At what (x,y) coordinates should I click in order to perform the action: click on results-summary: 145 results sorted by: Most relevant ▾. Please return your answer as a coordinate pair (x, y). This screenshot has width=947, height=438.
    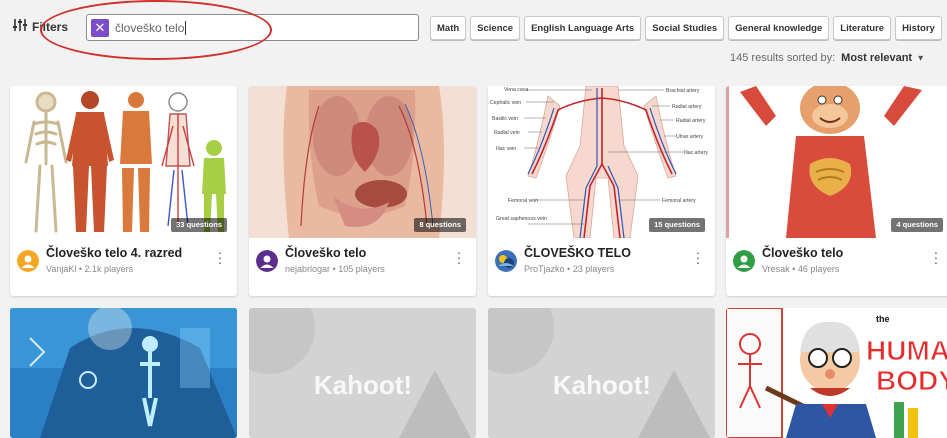
    Looking at the image, I should click on (826, 58).